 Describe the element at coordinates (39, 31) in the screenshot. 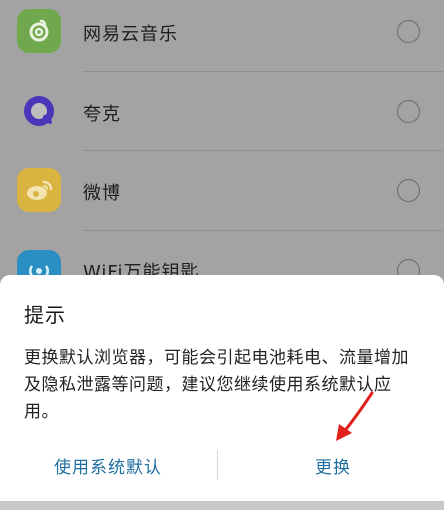

I see `netease-music-icon` at that location.